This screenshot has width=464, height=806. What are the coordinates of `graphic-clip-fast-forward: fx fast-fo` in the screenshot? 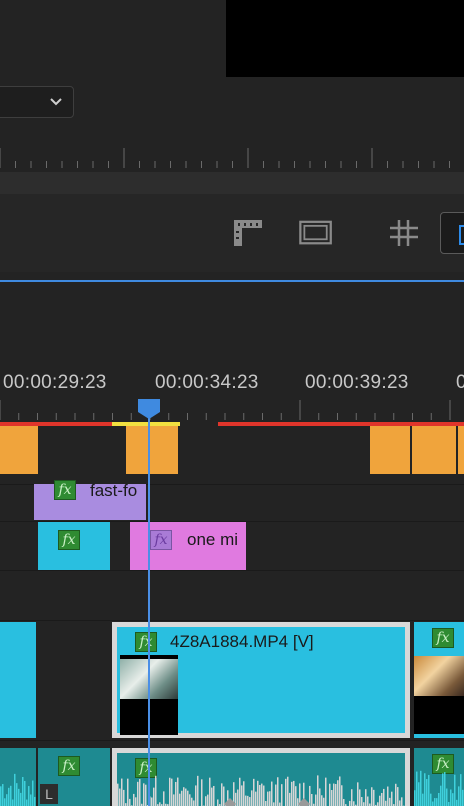 It's located at (90, 500).